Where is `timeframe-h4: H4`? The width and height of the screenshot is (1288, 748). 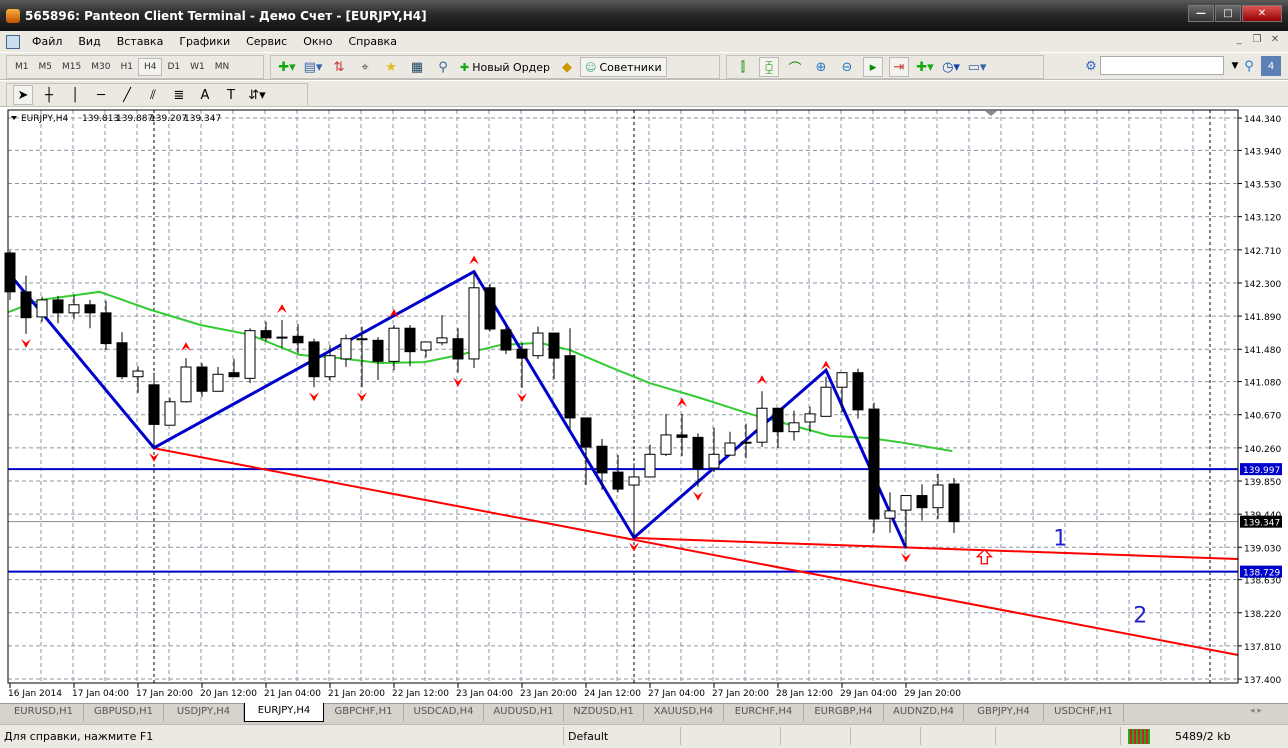
timeframe-h4: H4 is located at coordinates (150, 67).